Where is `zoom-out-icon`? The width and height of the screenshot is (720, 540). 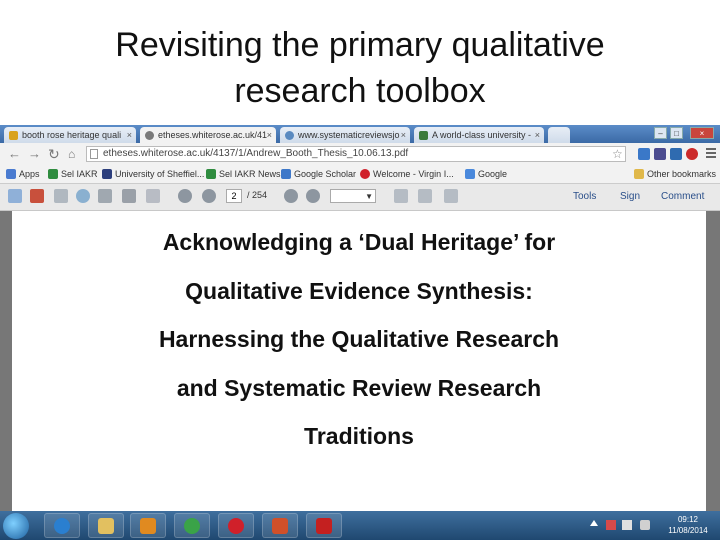
zoom-out-icon is located at coordinates (291, 196).